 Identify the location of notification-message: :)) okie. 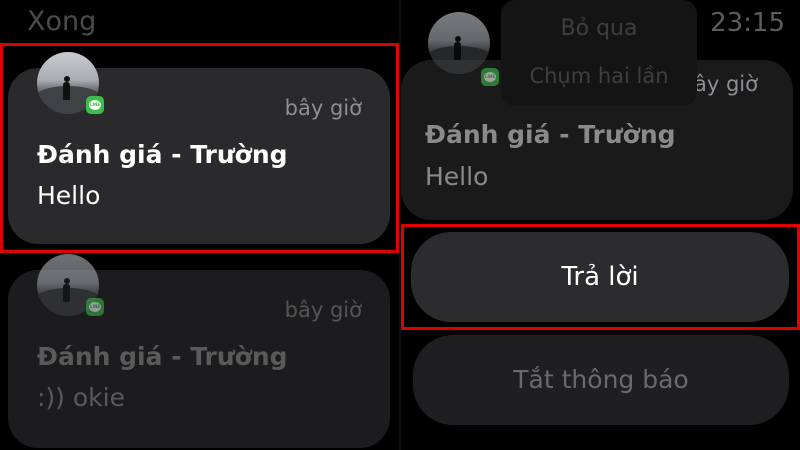
(81, 397).